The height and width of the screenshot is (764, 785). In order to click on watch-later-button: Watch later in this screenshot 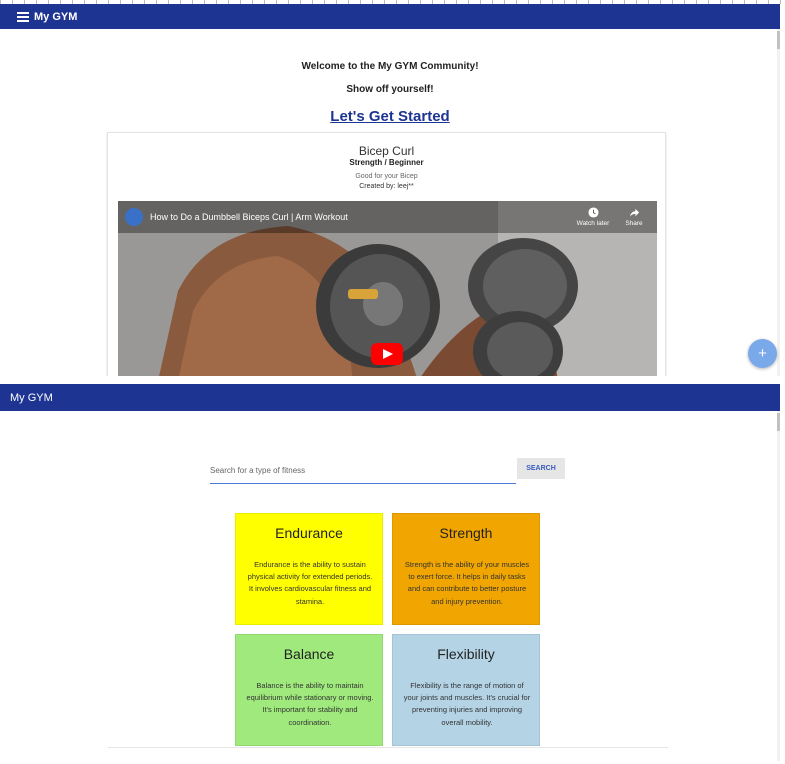, I will do `click(593, 217)`.